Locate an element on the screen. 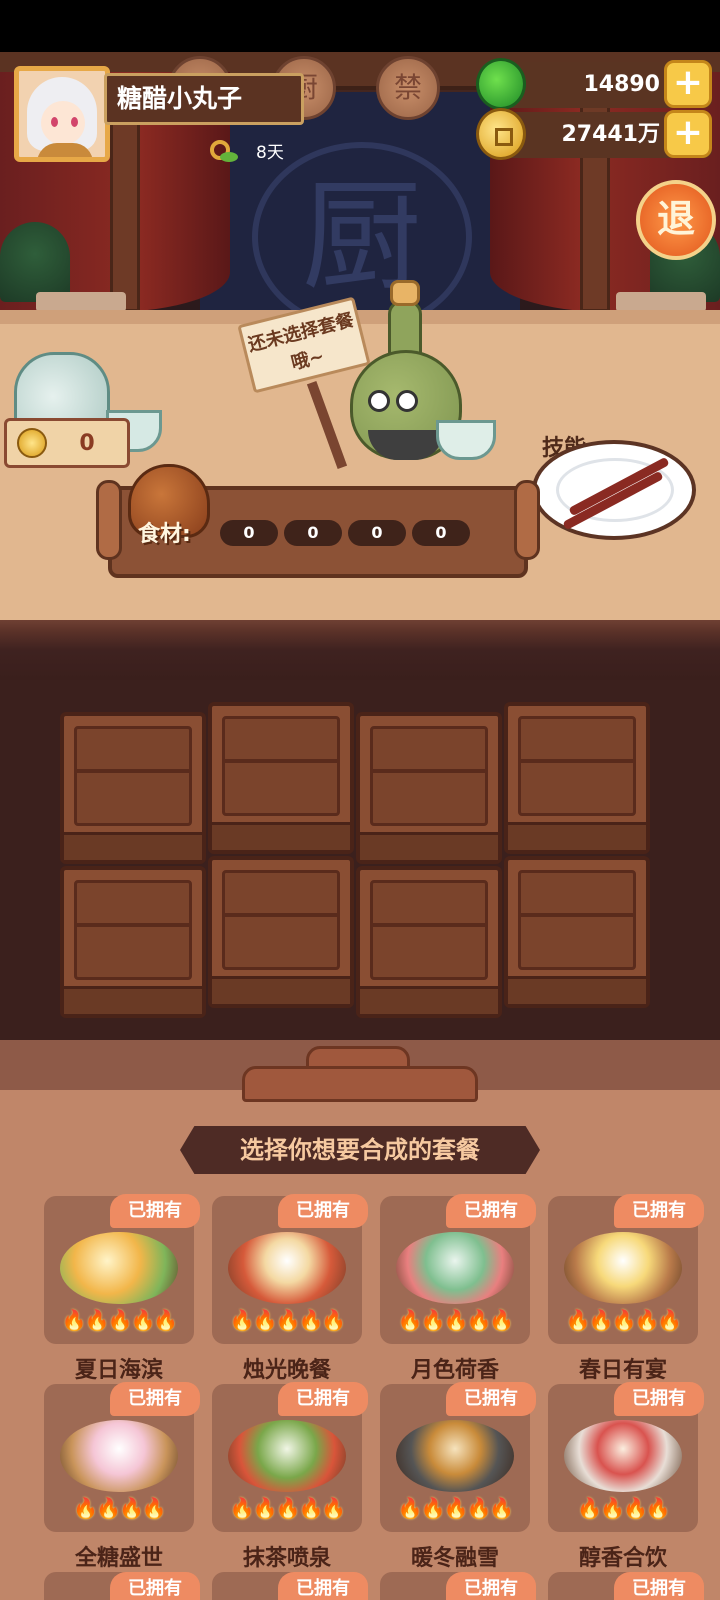 The image size is (720, 1600). meal-card-3: 已拥有 🔥🔥🔥🔥🔥 月色荷香 is located at coordinates (458, 1295).